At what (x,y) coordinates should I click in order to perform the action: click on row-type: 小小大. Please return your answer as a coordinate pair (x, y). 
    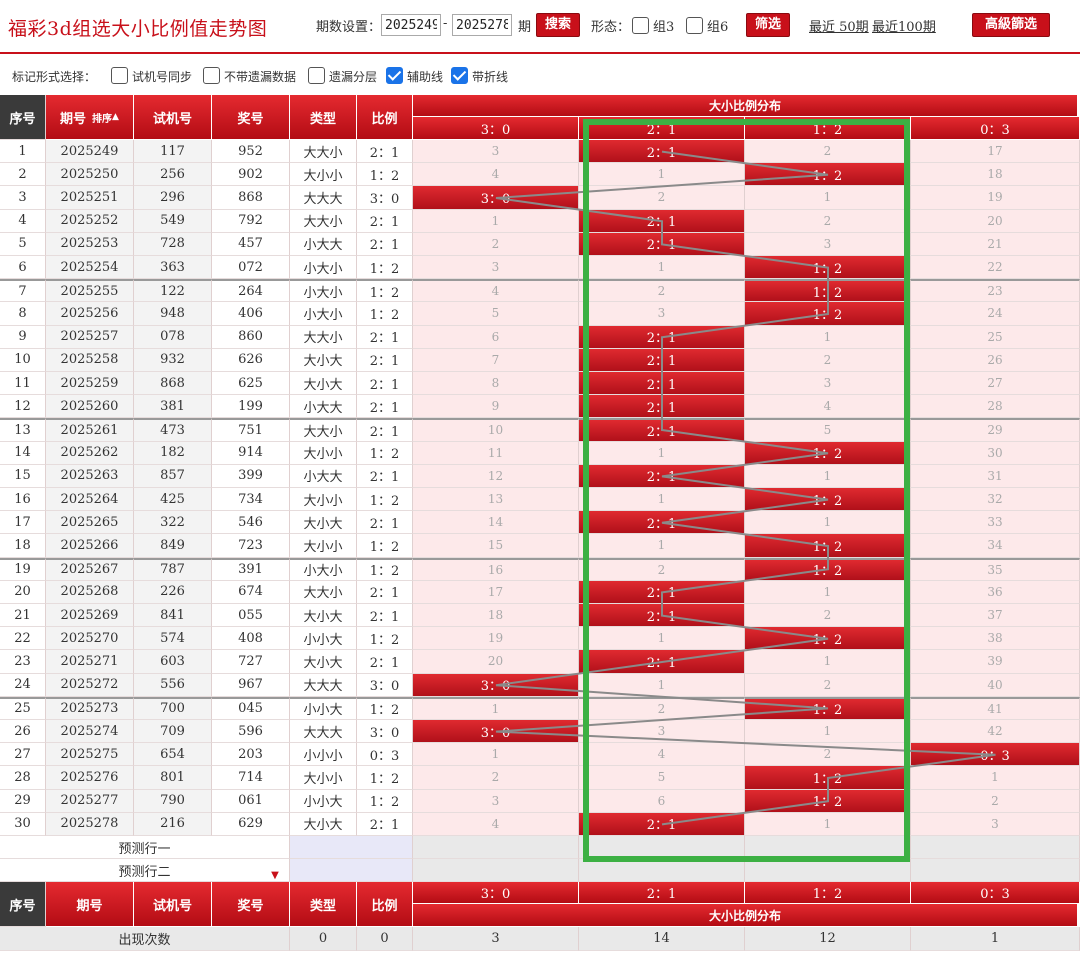
    Looking at the image, I should click on (323, 801).